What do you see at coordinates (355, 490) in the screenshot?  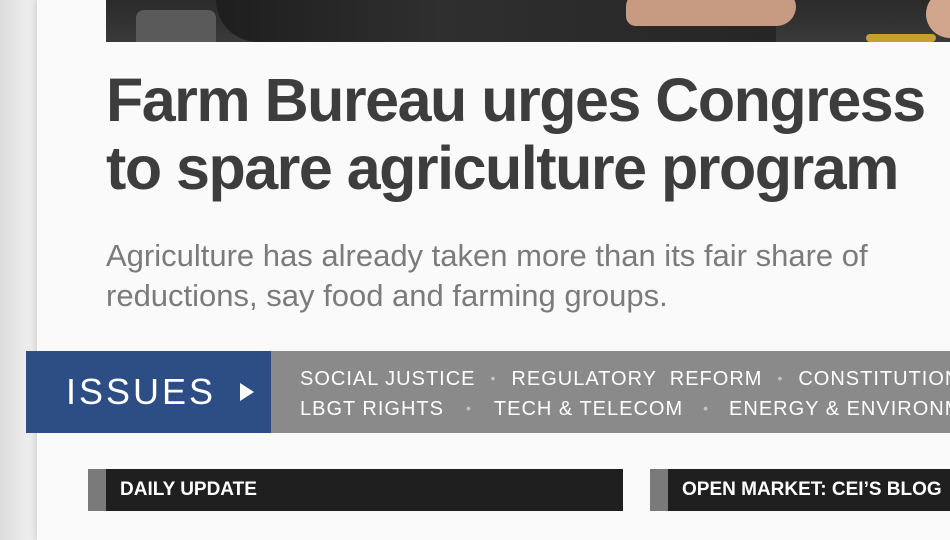 I see `daily-update-header: DAILY UPDATE` at bounding box center [355, 490].